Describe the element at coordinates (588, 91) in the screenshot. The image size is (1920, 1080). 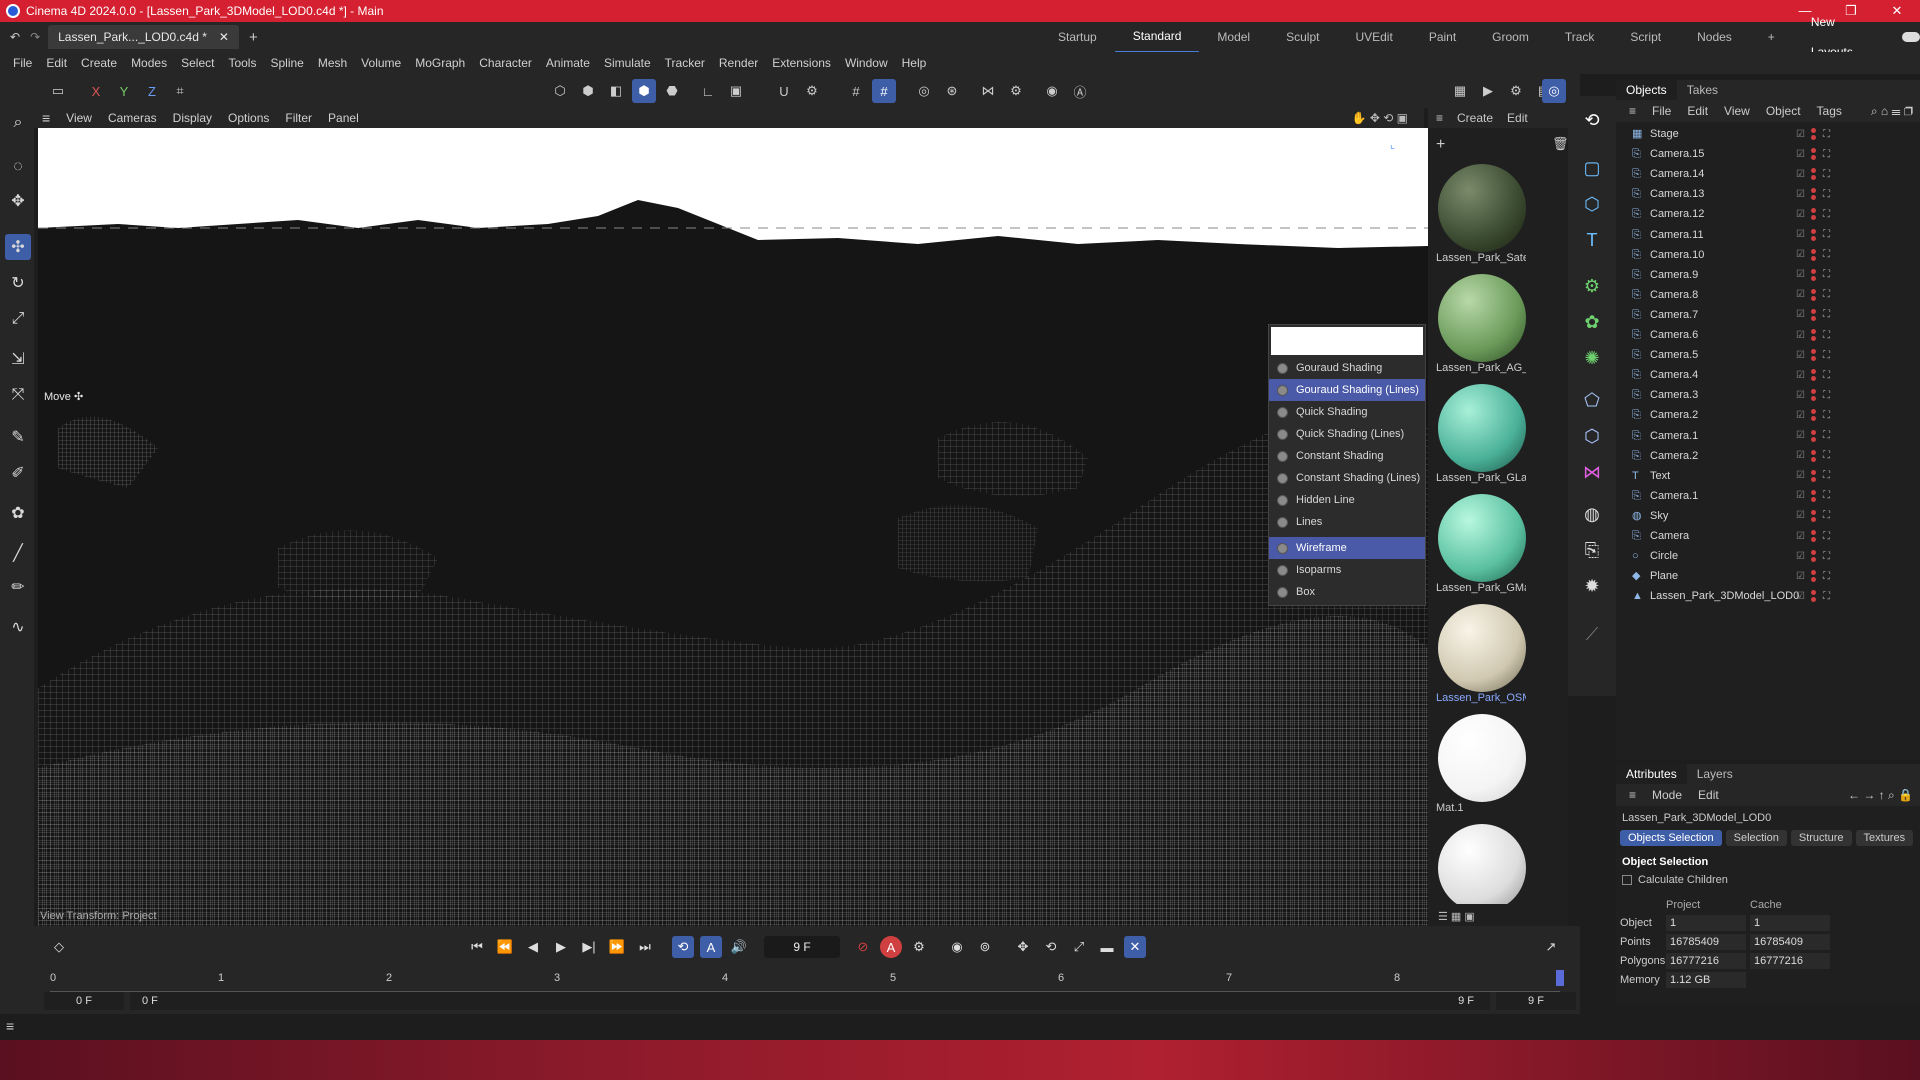
I see `edges-mode-icon: ⬢` at that location.